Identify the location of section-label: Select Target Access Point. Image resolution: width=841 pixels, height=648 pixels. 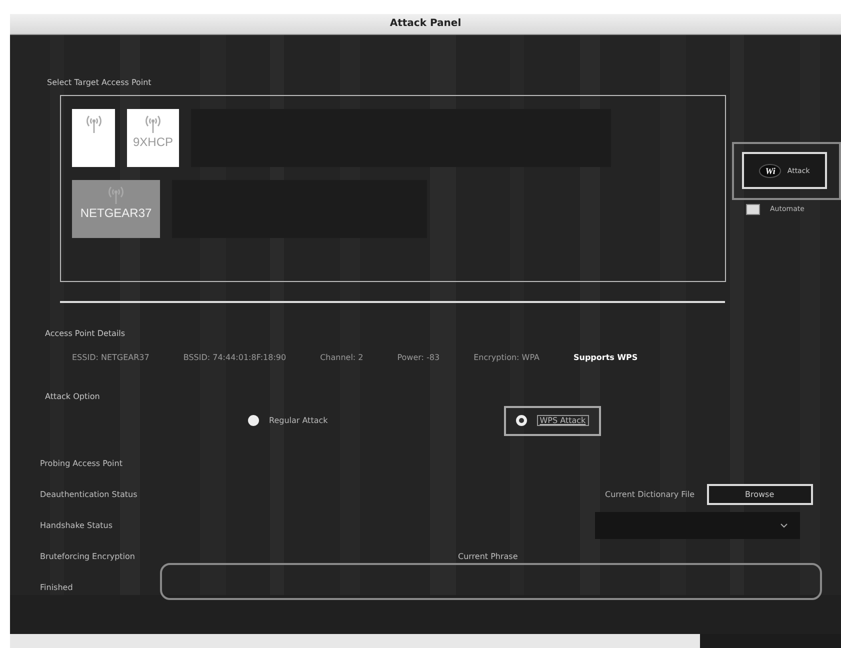
(99, 82).